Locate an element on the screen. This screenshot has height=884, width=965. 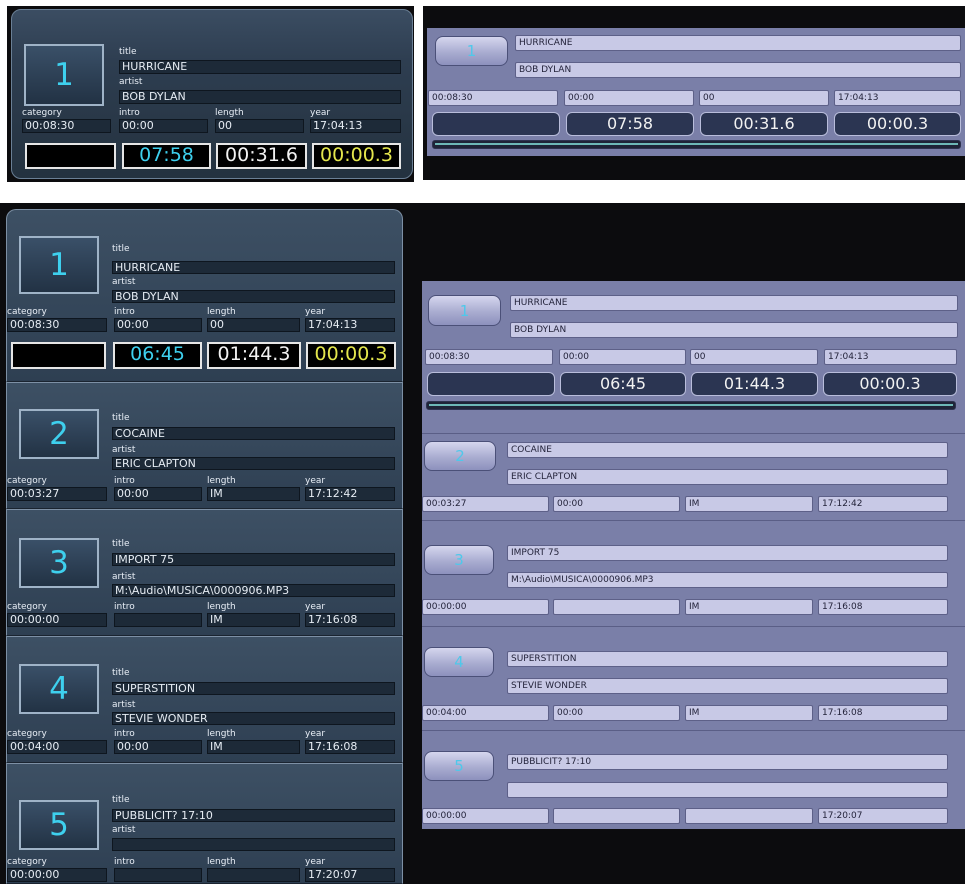
light-slot-5: 5 PUBBLICIT? 17:10 00:00:00 17:20:07 is located at coordinates (693, 780).